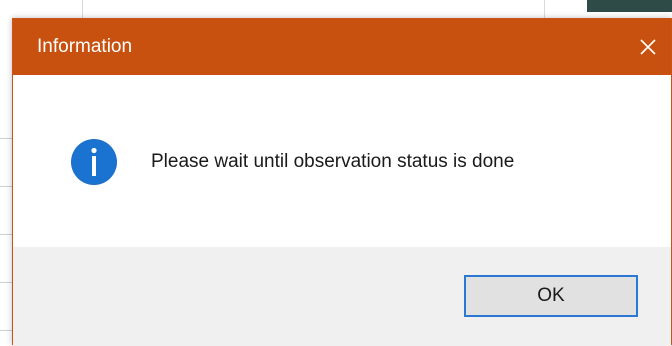  I want to click on close-button, so click(648, 47).